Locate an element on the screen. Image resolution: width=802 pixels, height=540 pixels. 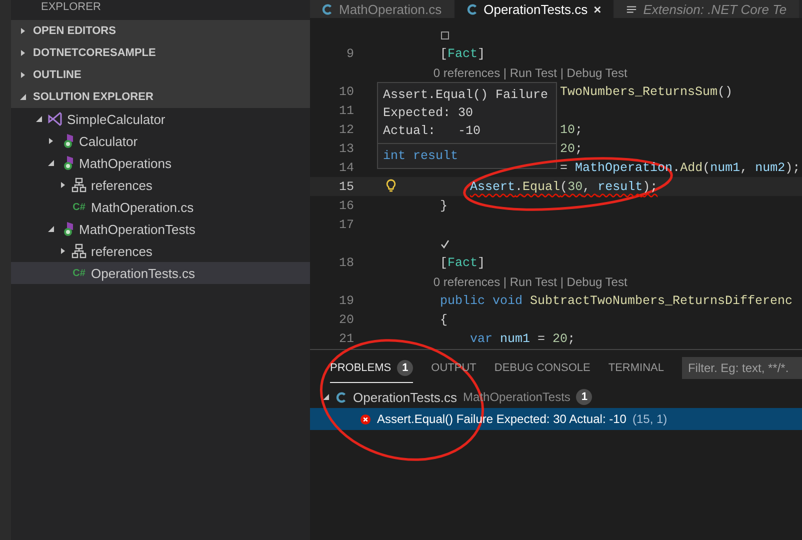
line-number: 17 is located at coordinates (346, 225).